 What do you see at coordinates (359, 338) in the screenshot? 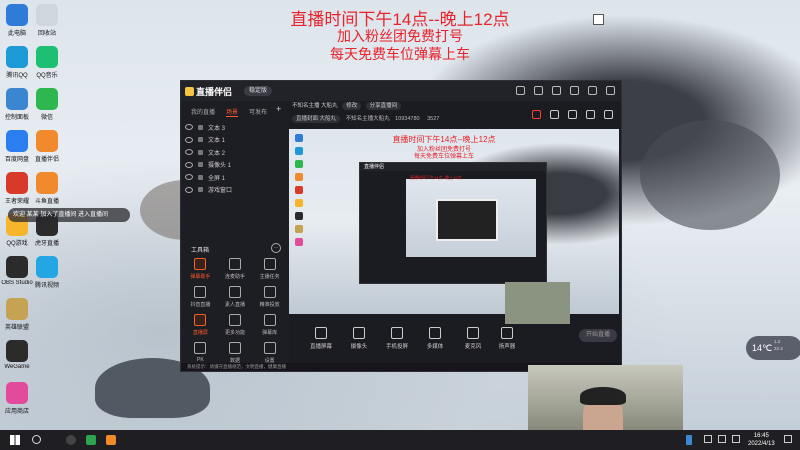
I see `control-button: 摄像头` at bounding box center [359, 338].